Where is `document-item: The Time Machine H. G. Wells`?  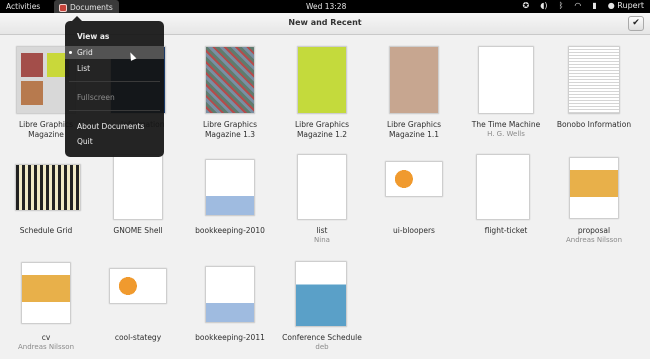 document-item: The Time Machine H. G. Wells is located at coordinates (506, 90).